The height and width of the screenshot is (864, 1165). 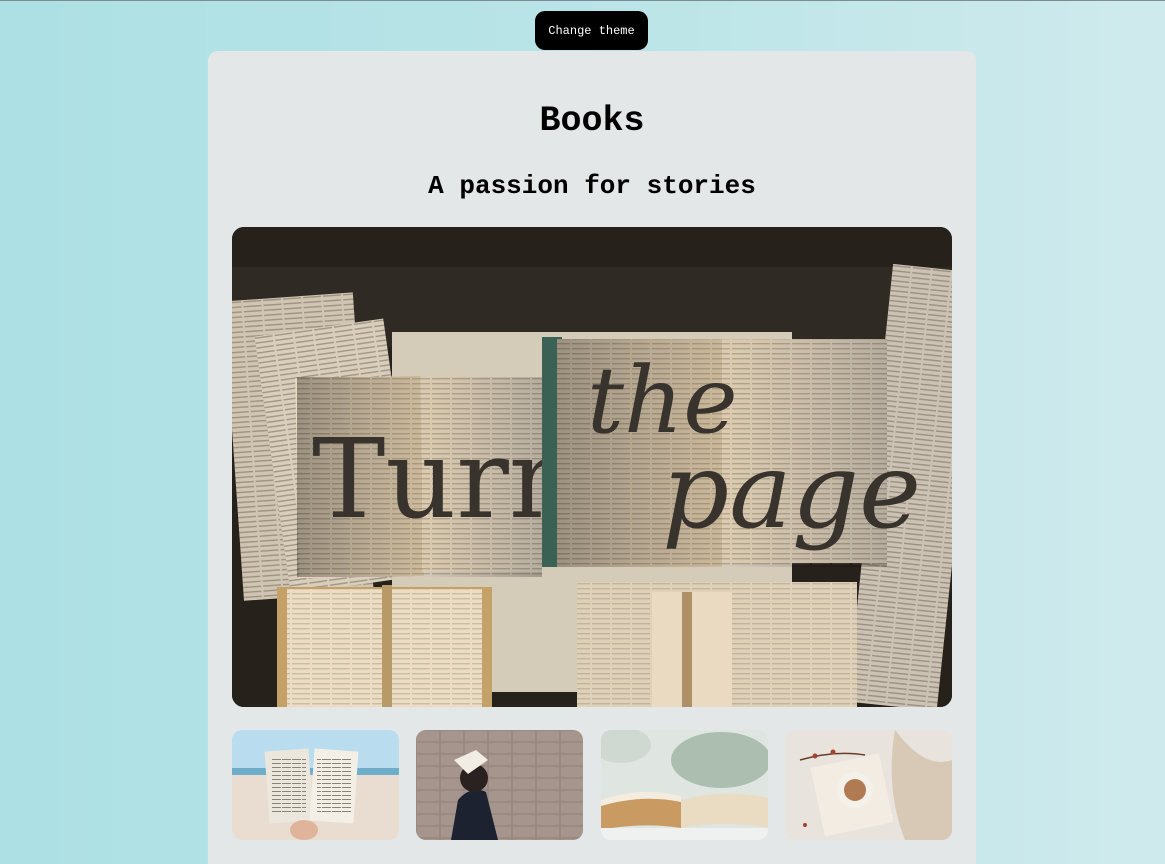 I want to click on change-theme-button: Change theme, so click(x=591, y=30).